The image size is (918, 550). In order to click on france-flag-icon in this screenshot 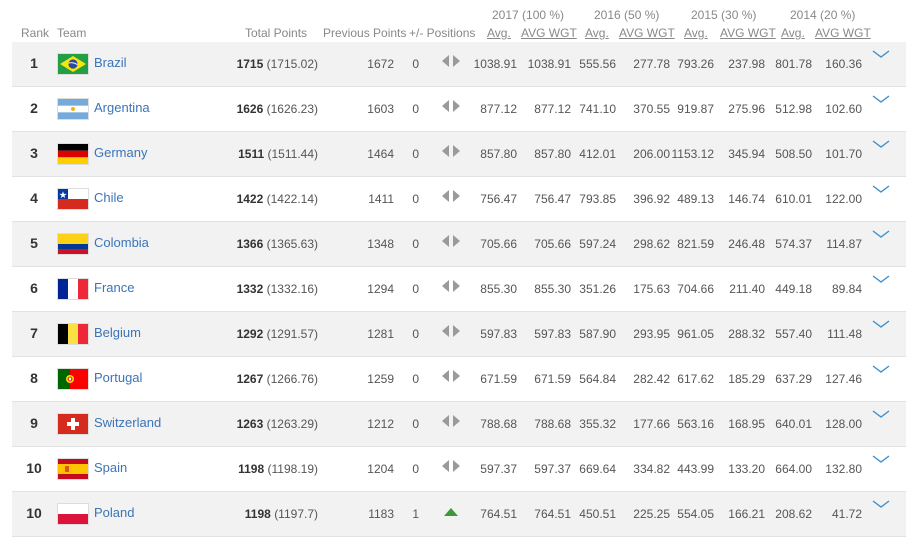, I will do `click(73, 289)`.